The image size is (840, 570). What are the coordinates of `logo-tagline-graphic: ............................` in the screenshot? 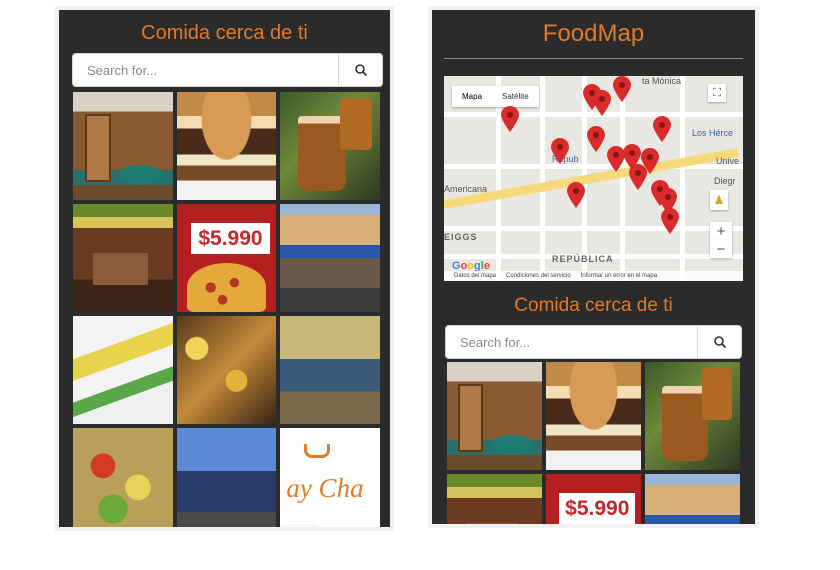 It's located at (300, 524).